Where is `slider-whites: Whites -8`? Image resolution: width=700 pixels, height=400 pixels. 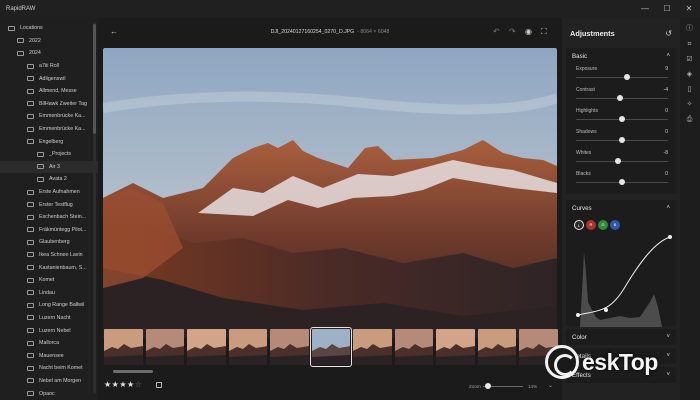
slider-whites: Whites -8 is located at coordinates (621, 158).